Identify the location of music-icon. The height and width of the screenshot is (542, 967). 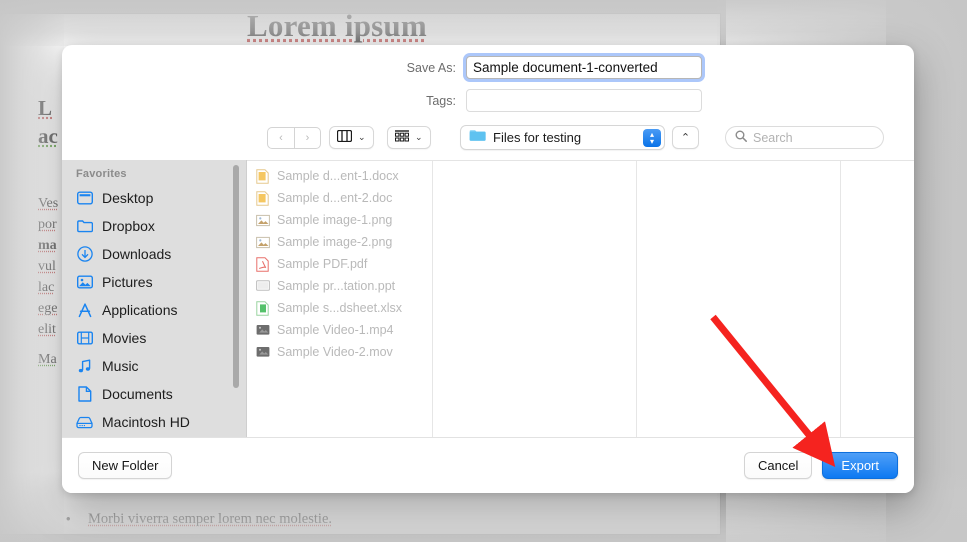
(84, 366).